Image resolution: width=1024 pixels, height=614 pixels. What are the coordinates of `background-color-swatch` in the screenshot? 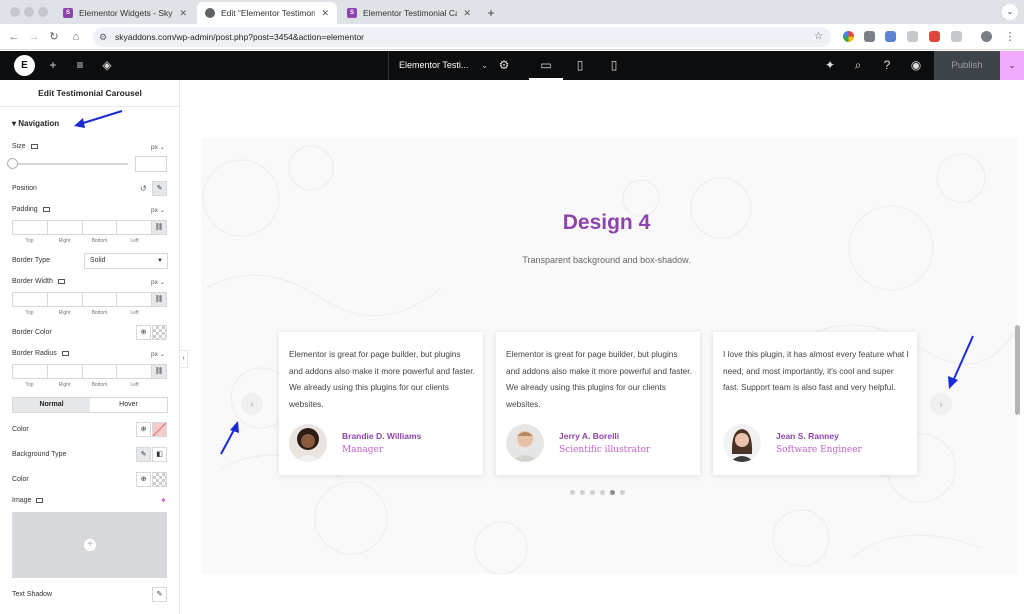 It's located at (159, 479).